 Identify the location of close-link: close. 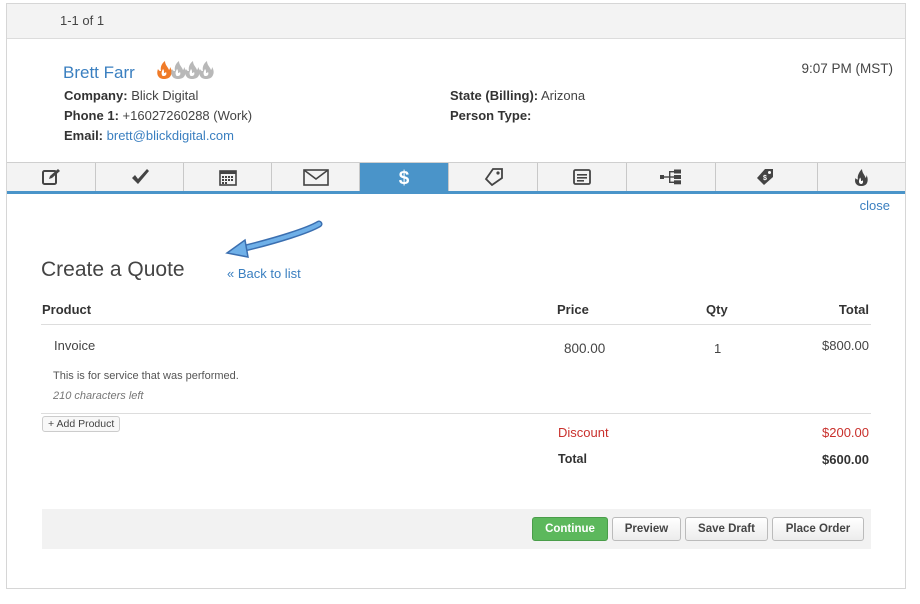
(875, 205).